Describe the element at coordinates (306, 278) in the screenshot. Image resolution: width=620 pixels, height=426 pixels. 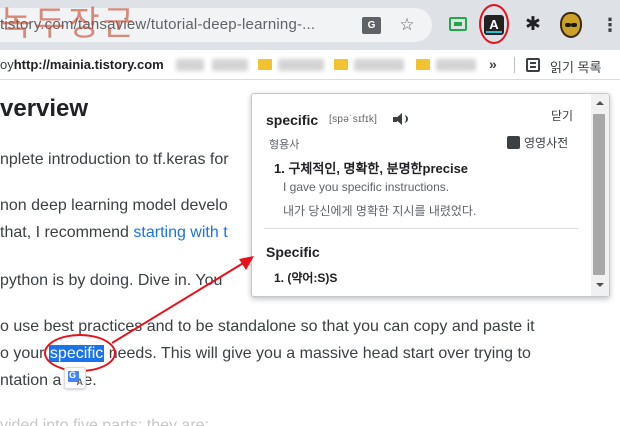
I see `definition-secondary: 1. (약어:S)S` at that location.